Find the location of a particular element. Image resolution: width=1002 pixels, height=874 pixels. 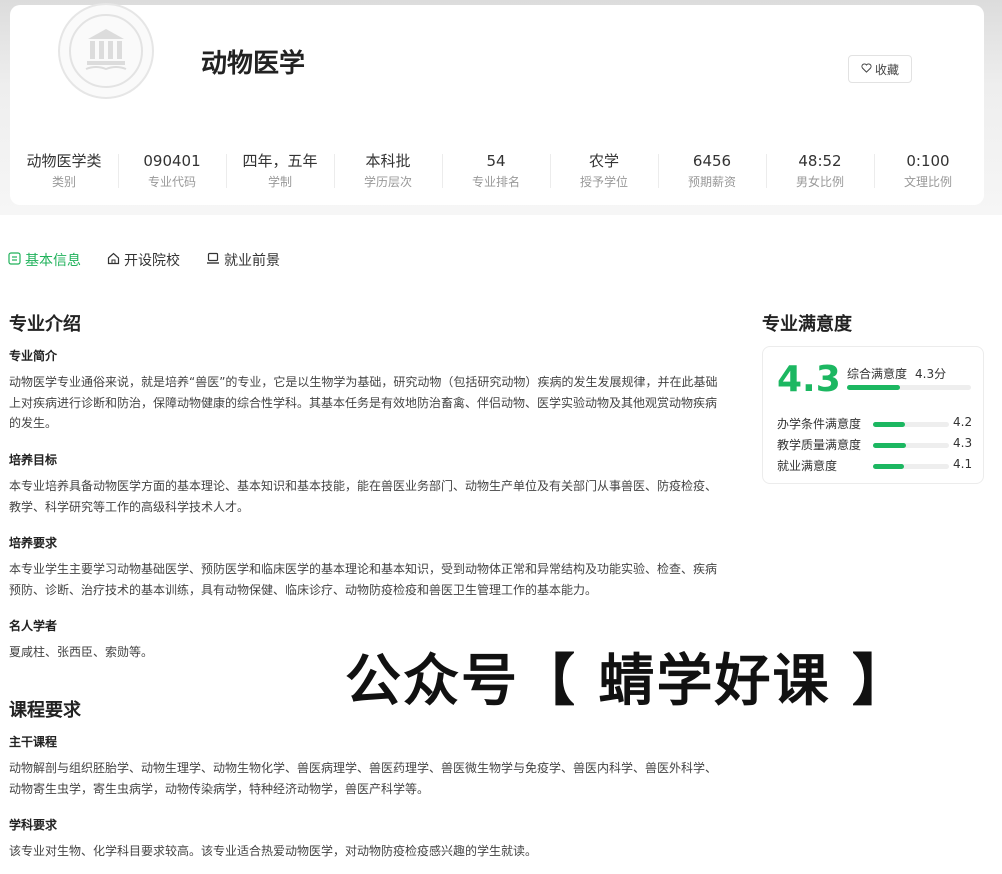

courses-section-title: 课程要求 is located at coordinates (45, 710).